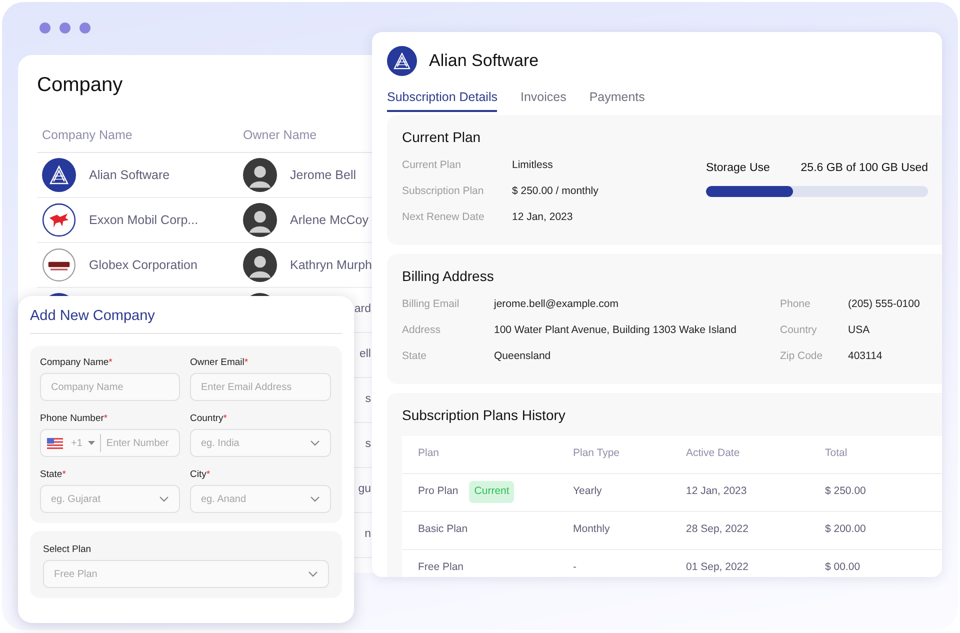 The width and height of the screenshot is (960, 633). Describe the element at coordinates (442, 137) in the screenshot. I see `section-title: Current Plan` at that location.